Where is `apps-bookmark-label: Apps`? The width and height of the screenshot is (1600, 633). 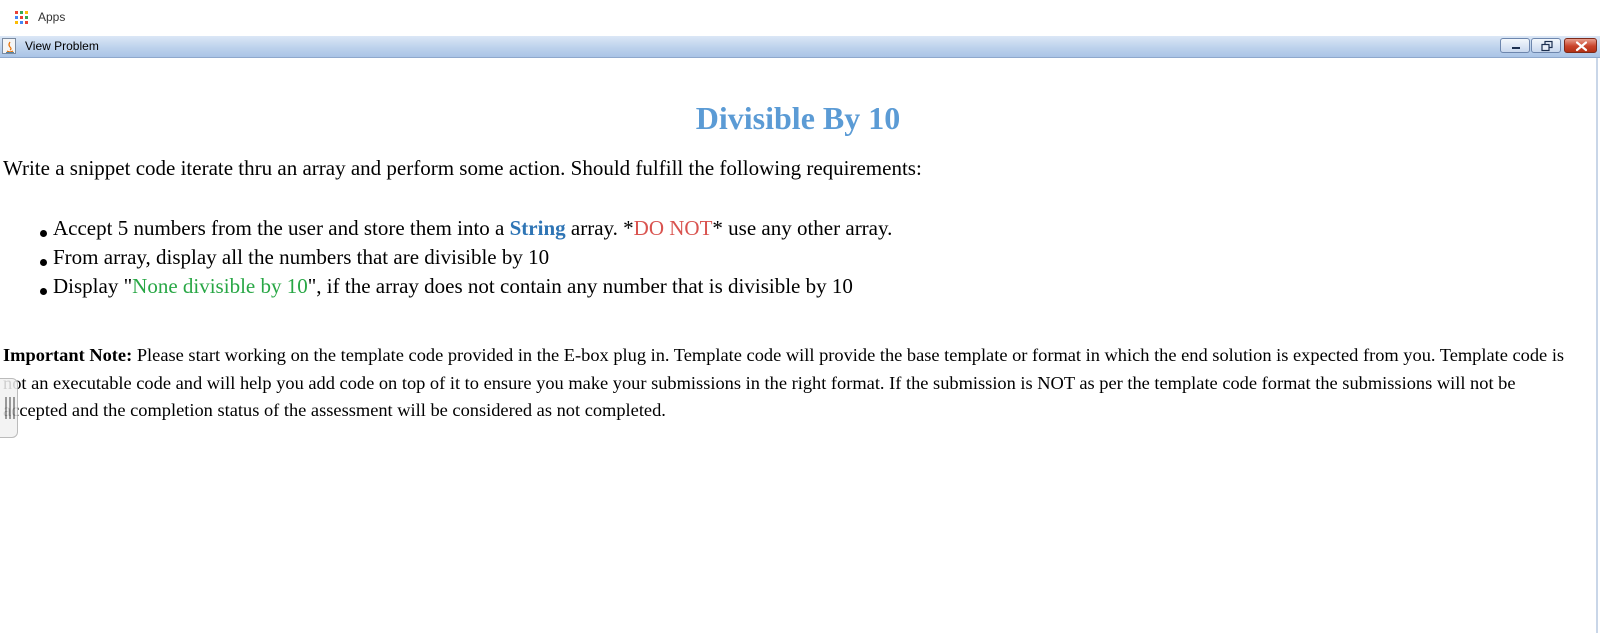 apps-bookmark-label: Apps is located at coordinates (51, 17).